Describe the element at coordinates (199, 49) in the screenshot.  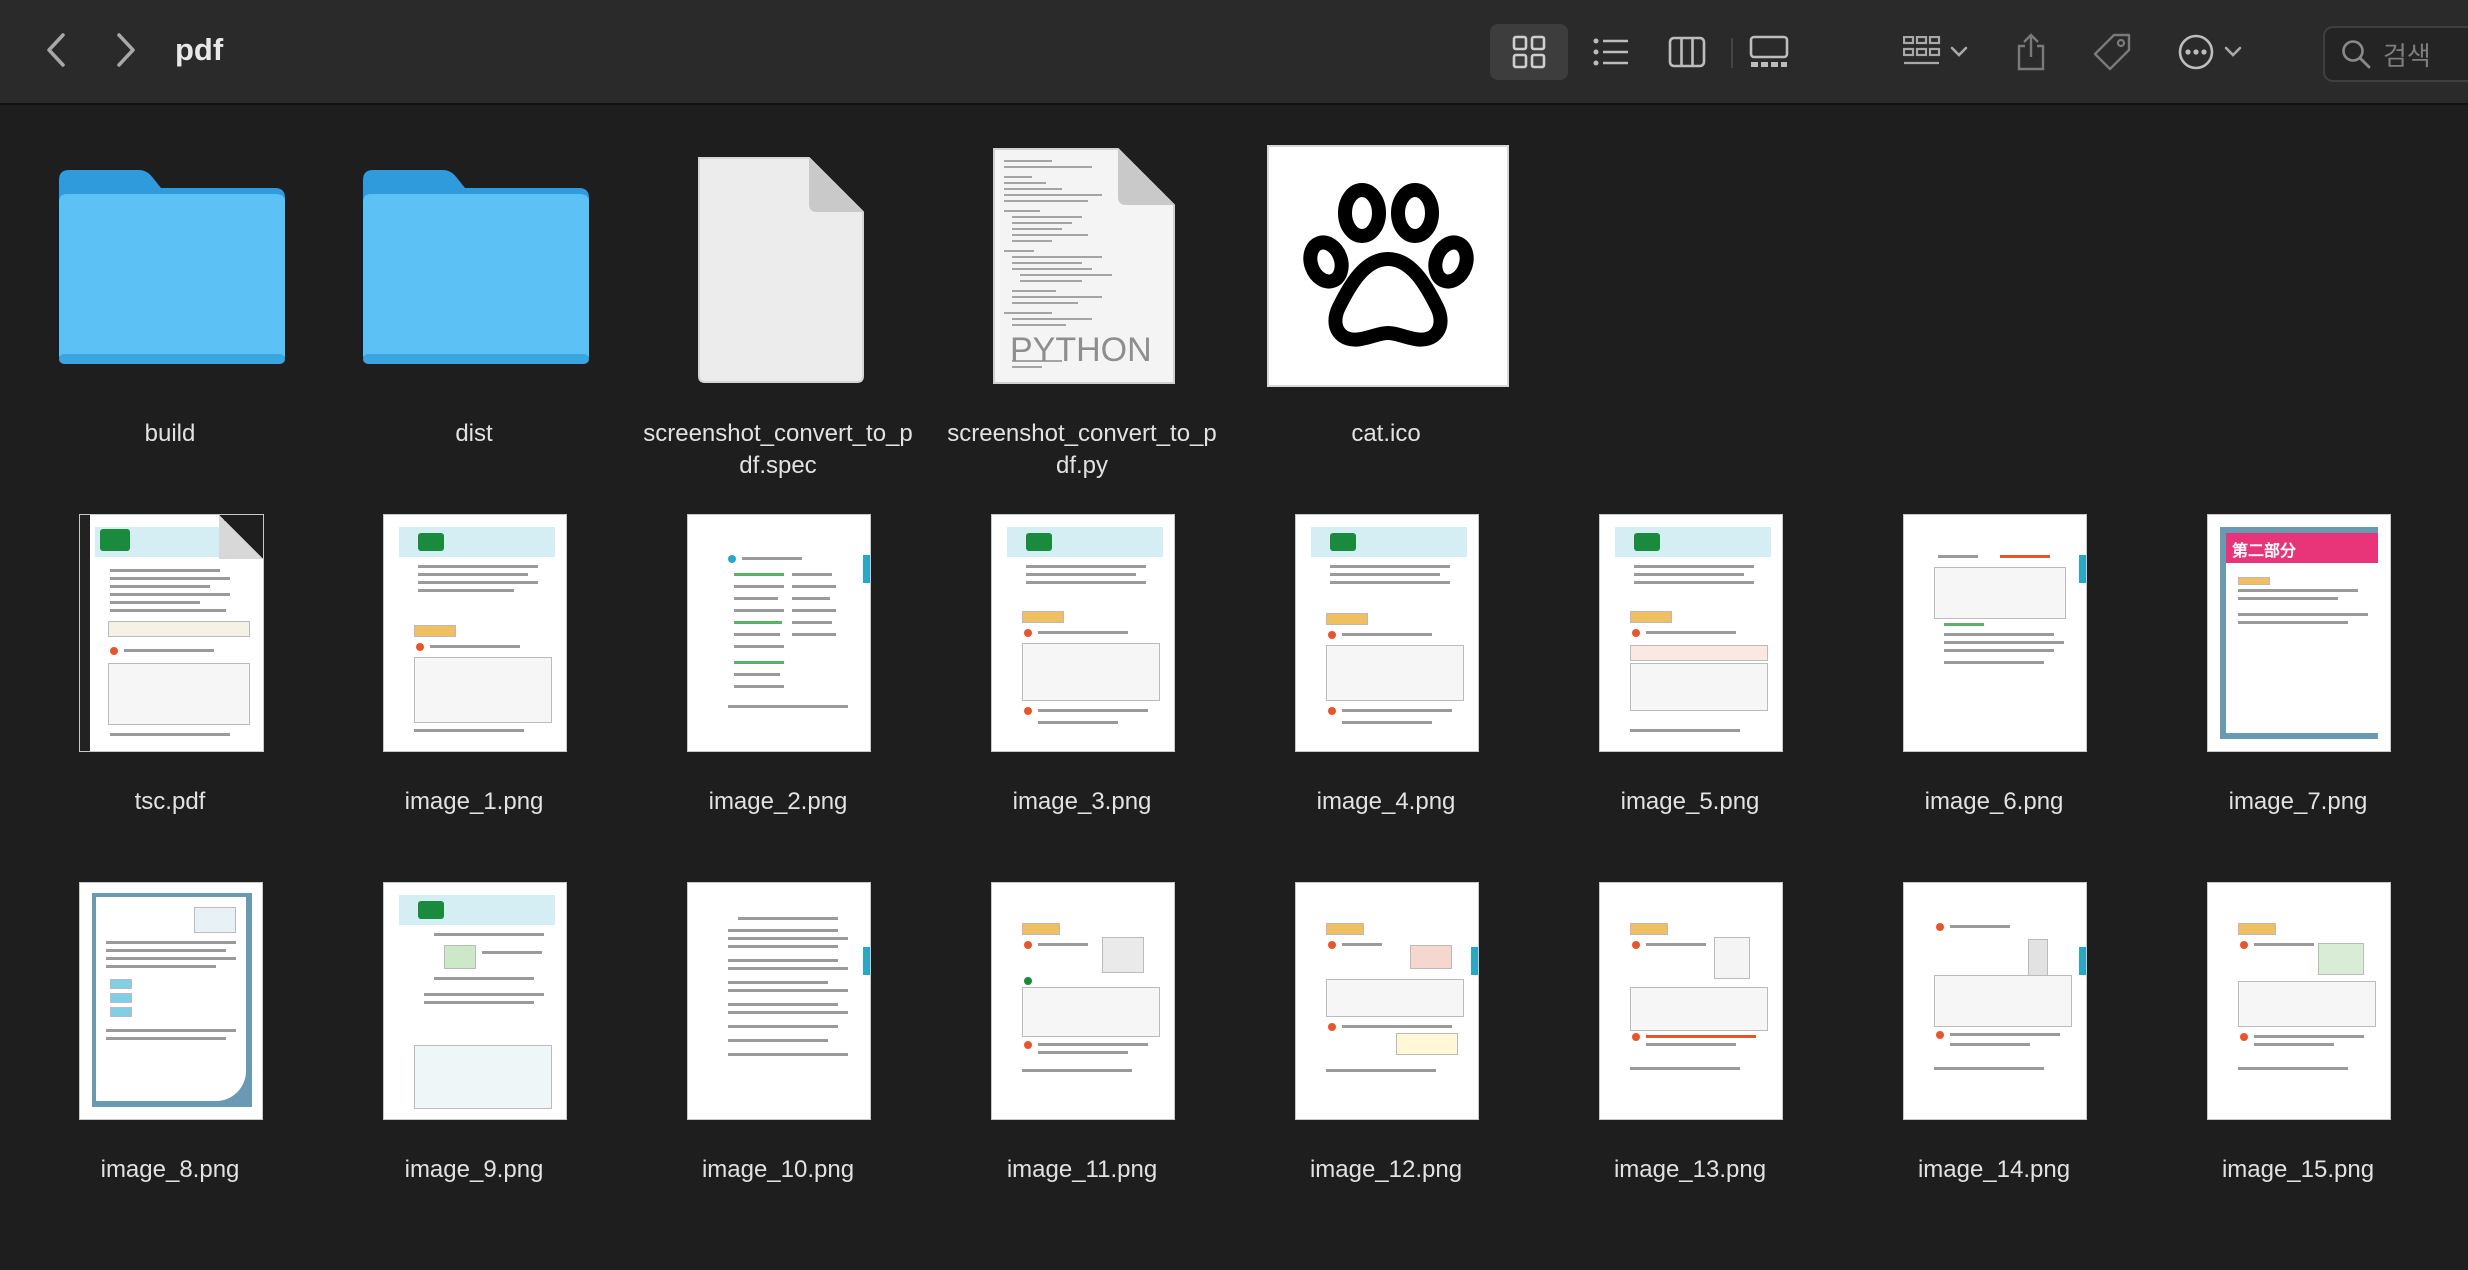
I see `window-title: pdf` at that location.